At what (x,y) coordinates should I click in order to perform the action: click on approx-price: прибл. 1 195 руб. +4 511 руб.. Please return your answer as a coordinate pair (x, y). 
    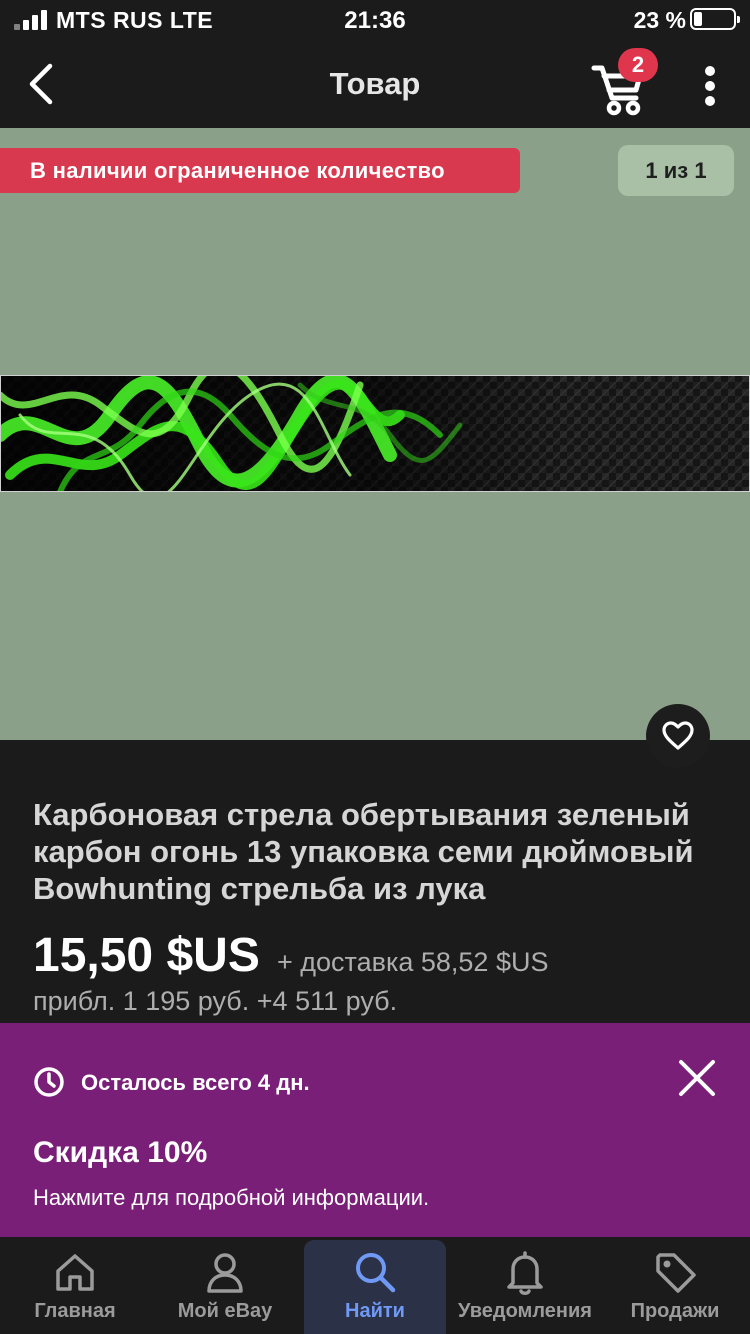
    Looking at the image, I should click on (215, 1001).